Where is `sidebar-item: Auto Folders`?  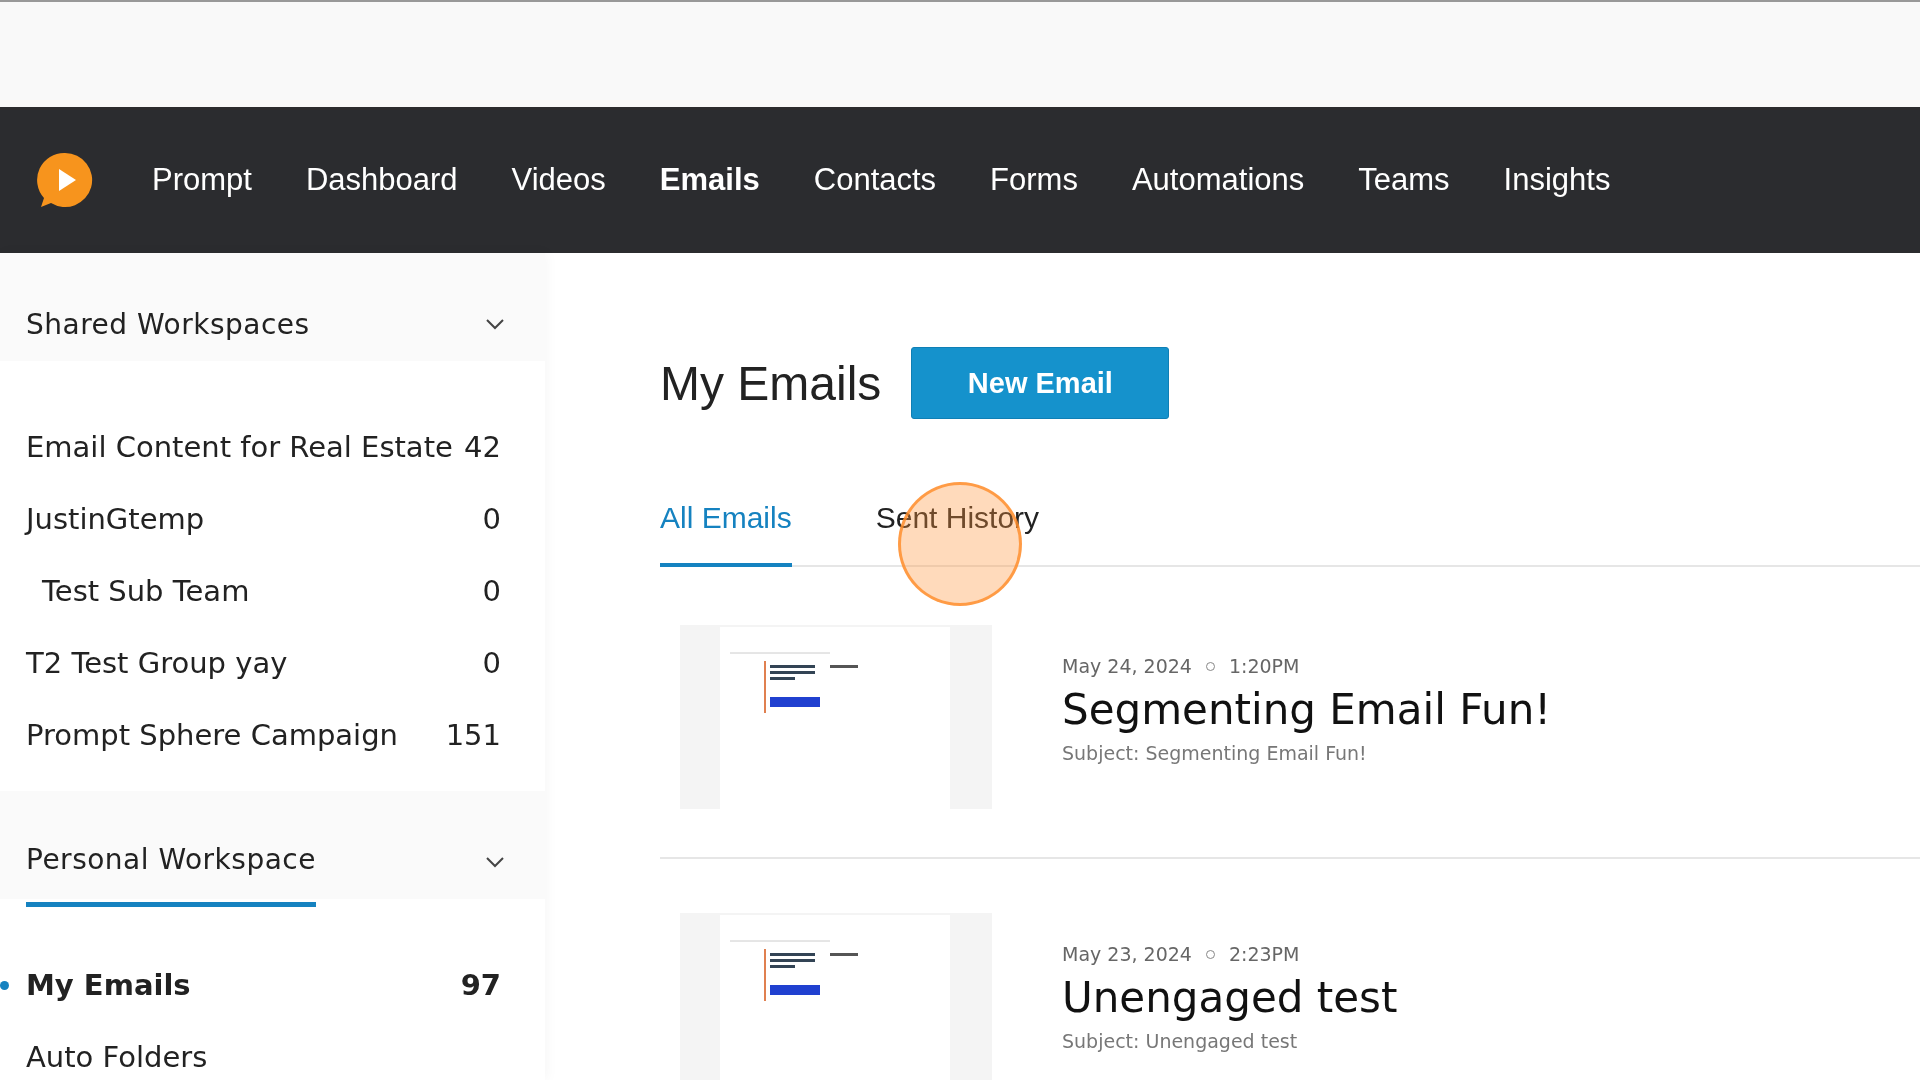 sidebar-item: Auto Folders is located at coordinates (272, 1050).